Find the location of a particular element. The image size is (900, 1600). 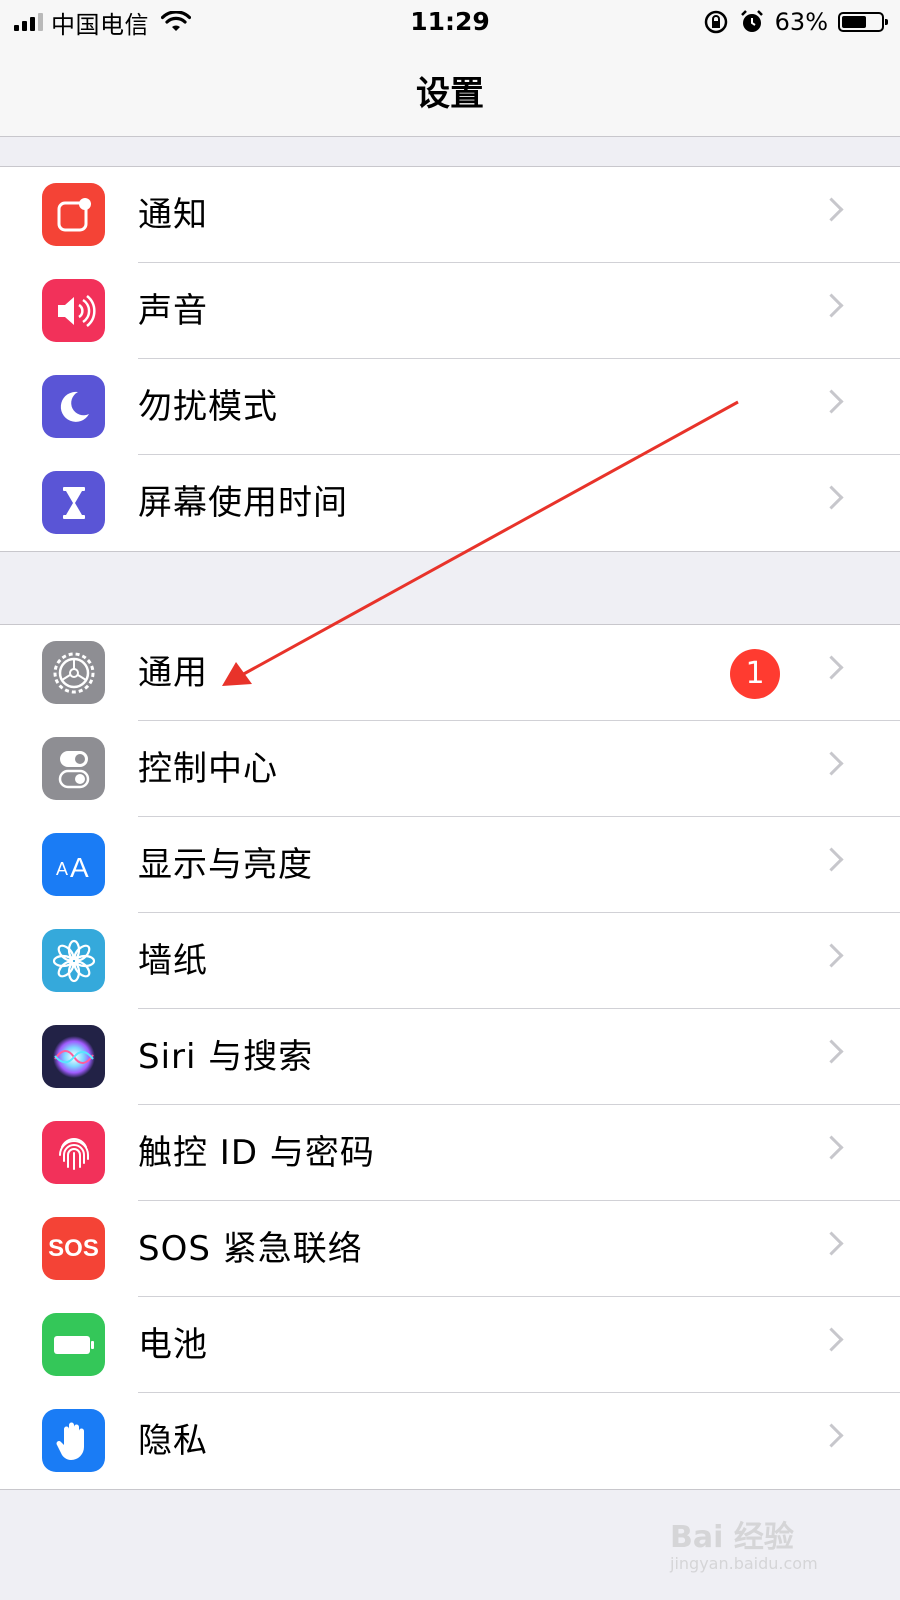

status-right: 63% is located at coordinates (795, 22).